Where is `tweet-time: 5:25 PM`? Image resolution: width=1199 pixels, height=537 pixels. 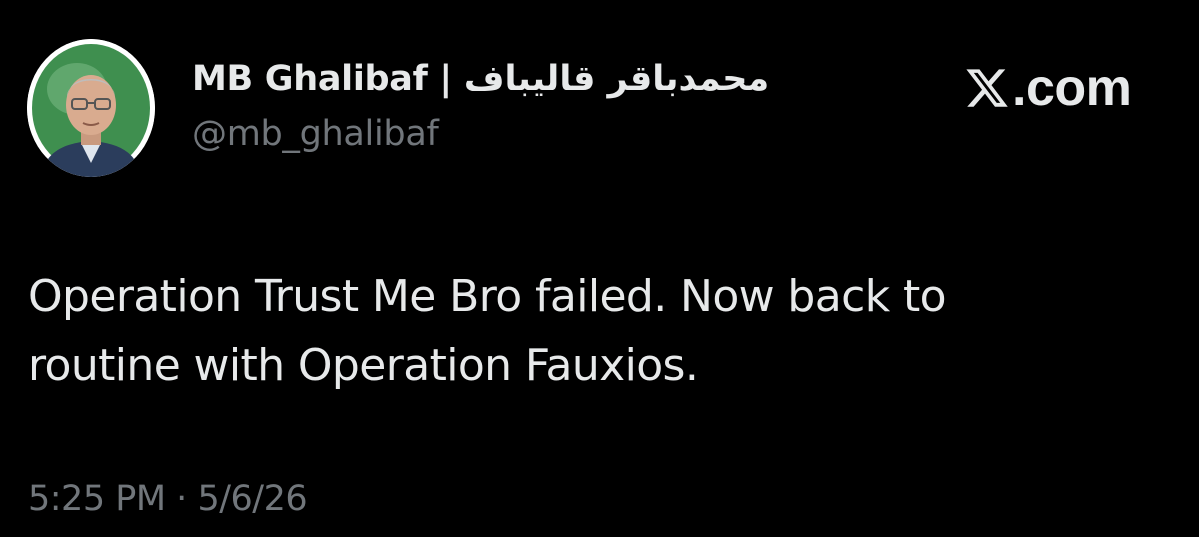 tweet-time: 5:25 PM is located at coordinates (97, 499).